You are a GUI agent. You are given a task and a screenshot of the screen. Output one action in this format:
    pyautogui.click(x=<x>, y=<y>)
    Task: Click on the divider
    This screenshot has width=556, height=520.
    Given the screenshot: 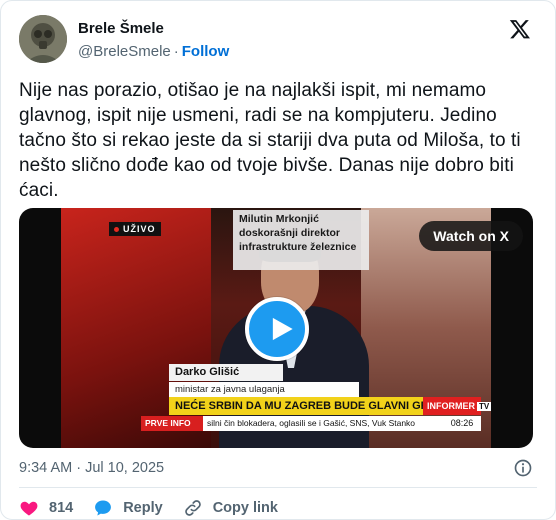 What is the action you would take?
    pyautogui.click(x=278, y=487)
    